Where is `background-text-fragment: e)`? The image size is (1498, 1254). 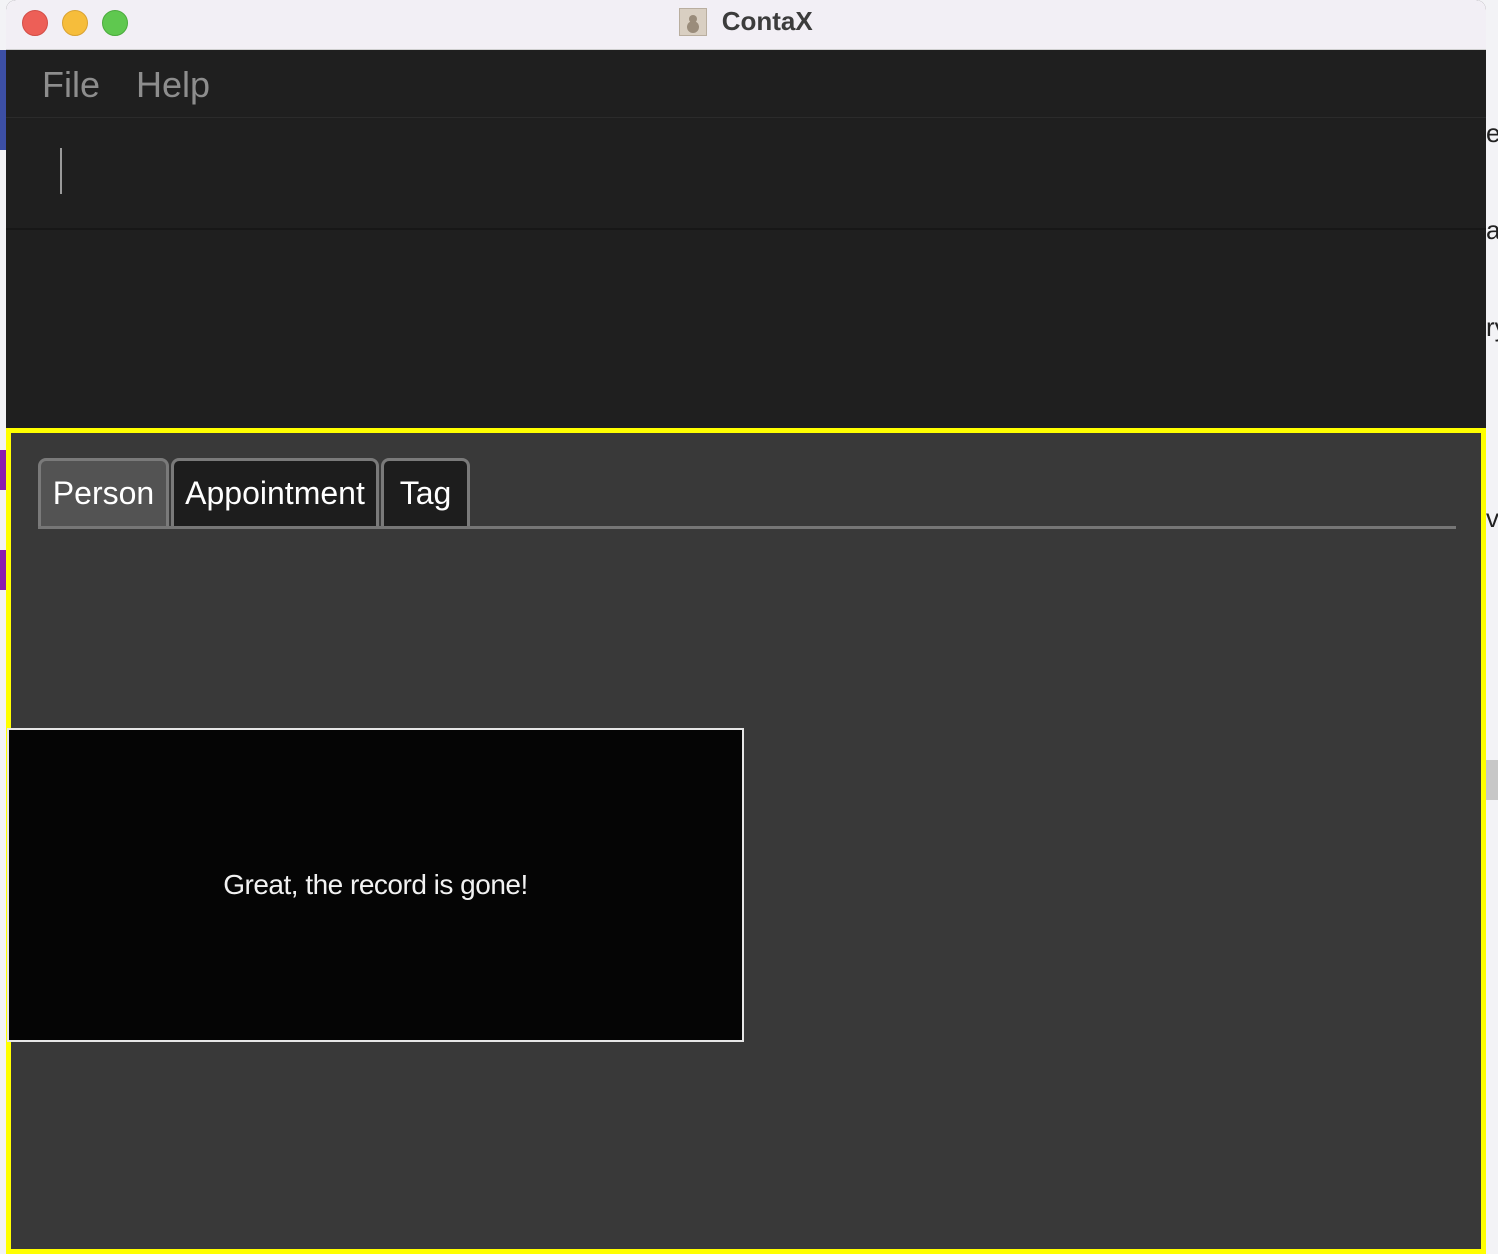
background-text-fragment: e) is located at coordinates (1492, 133).